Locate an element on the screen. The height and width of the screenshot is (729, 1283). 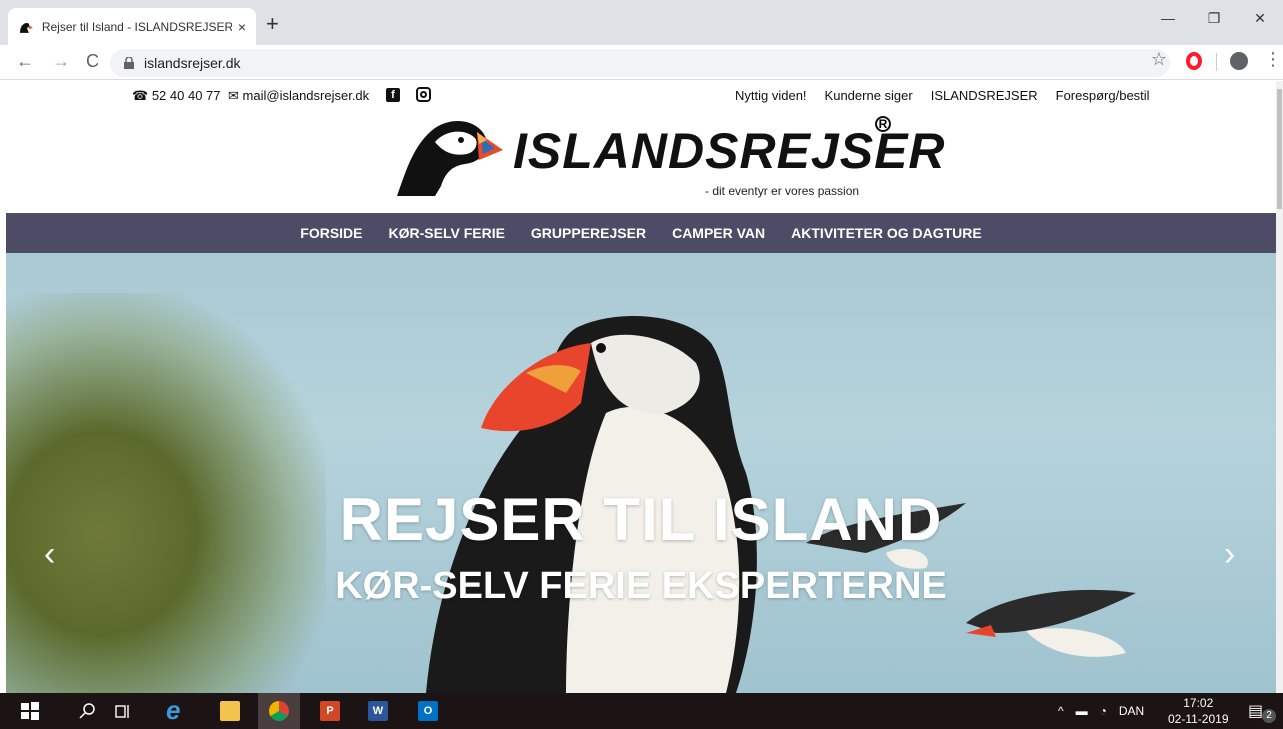
nav-forside: FORSIDE is located at coordinates (331, 233).